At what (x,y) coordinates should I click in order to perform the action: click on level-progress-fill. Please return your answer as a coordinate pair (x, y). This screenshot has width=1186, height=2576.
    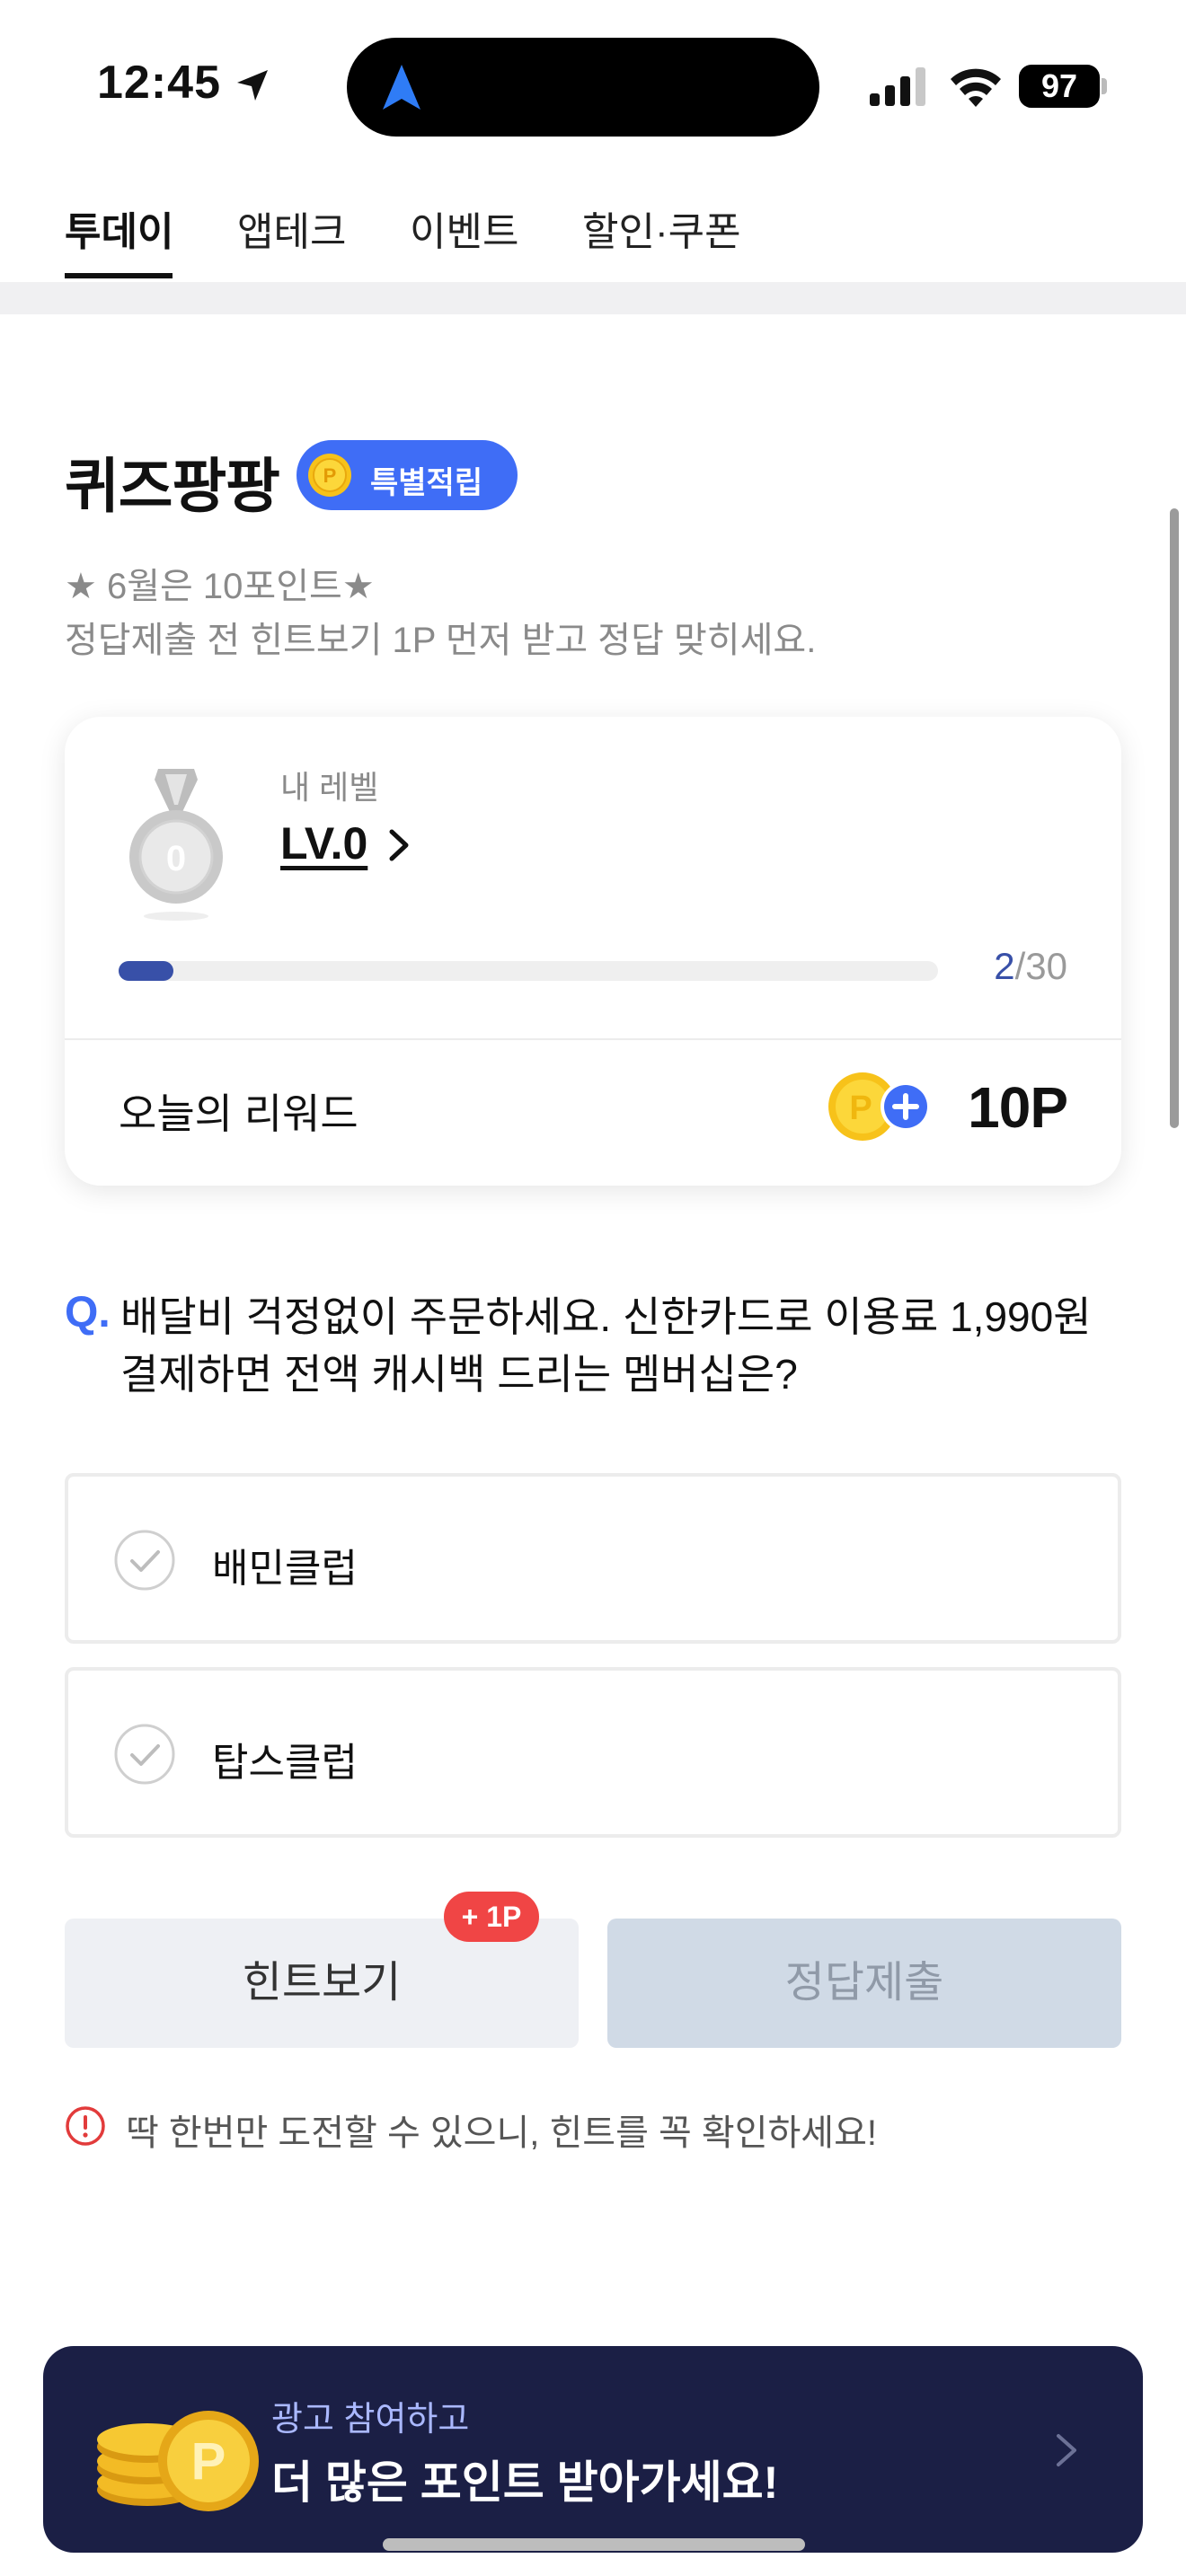
    Looking at the image, I should click on (146, 971).